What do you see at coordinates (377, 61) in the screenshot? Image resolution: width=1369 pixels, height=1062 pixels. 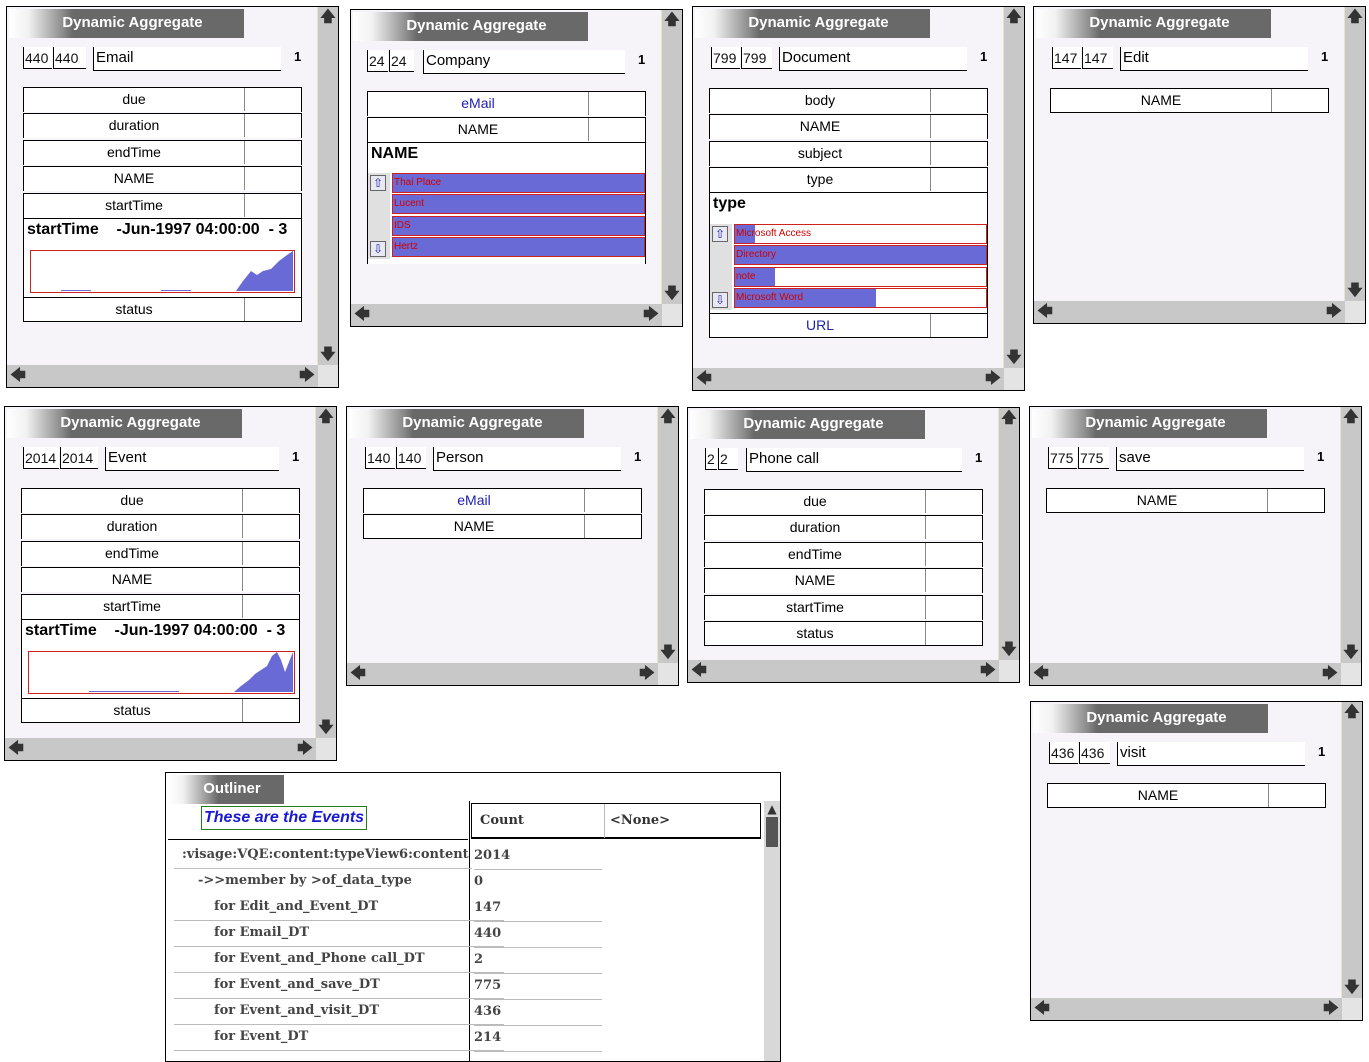 I see `count-field-a: 24` at bounding box center [377, 61].